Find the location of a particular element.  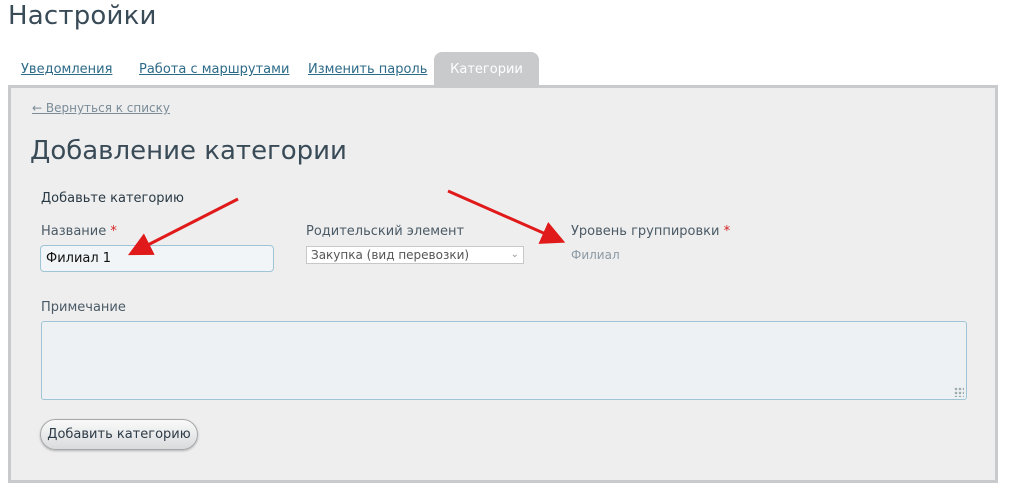

tab-change-password: Изменить пароль is located at coordinates (367, 69).